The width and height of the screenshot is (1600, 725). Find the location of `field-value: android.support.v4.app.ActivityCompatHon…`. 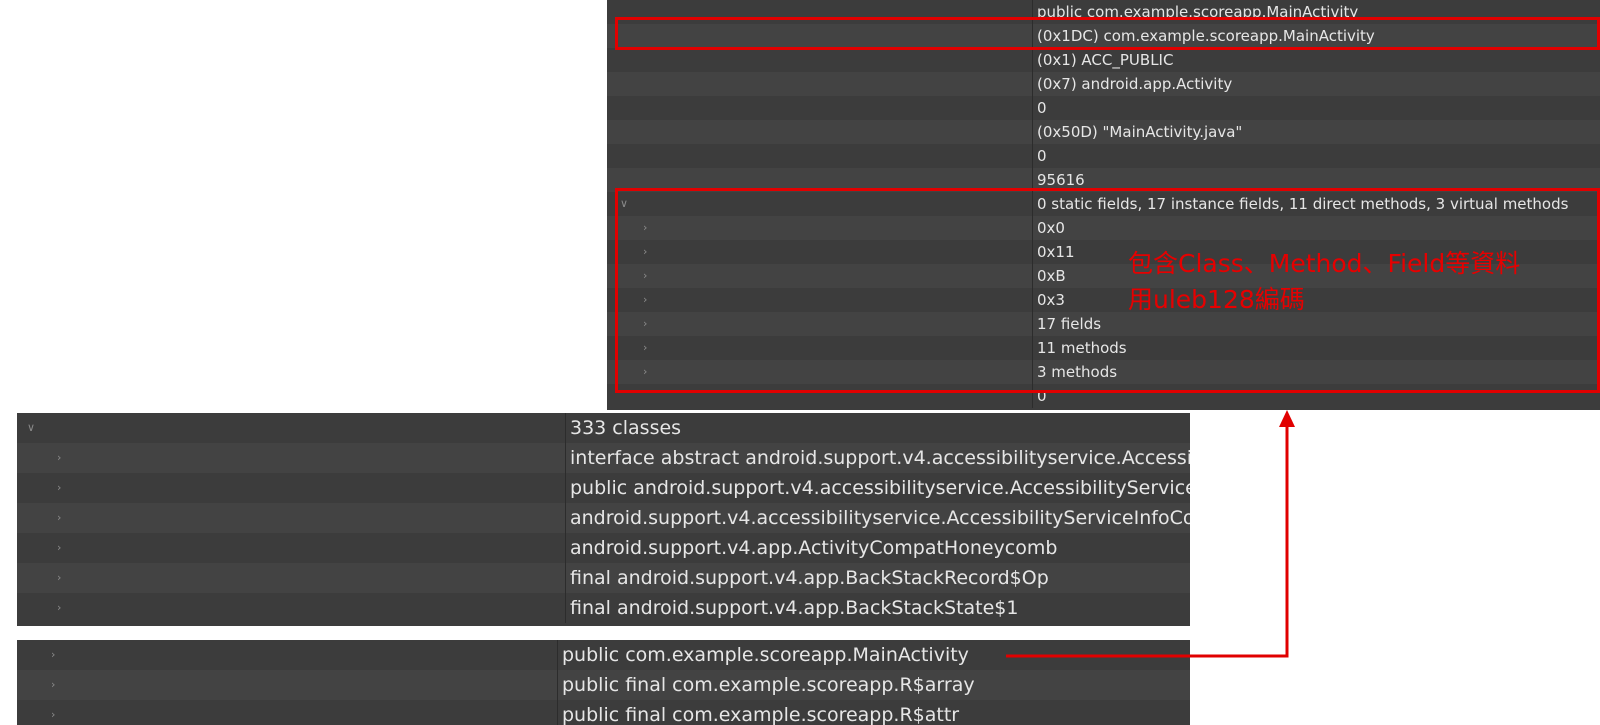

field-value: android.support.v4.app.ActivityCompatHon… is located at coordinates (877, 548).